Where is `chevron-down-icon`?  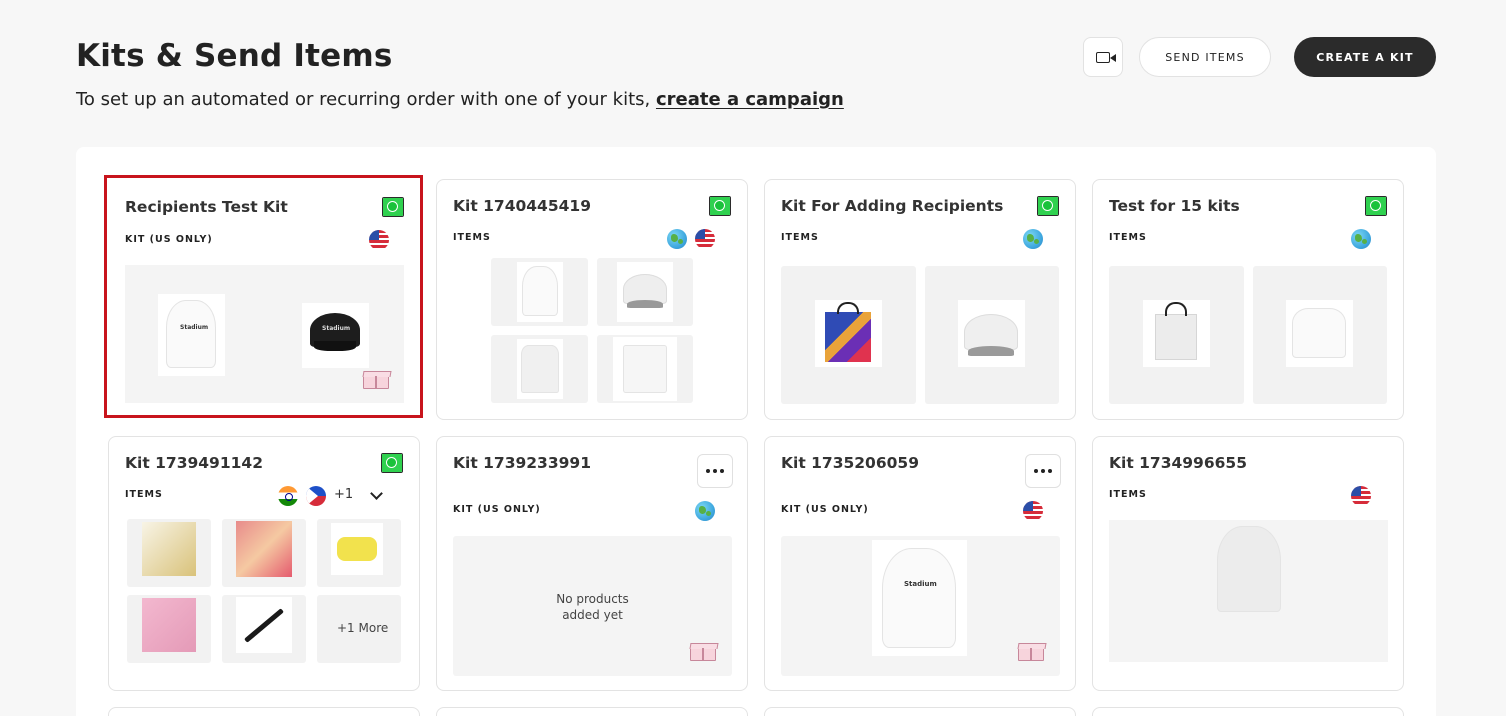
chevron-down-icon is located at coordinates (376, 493).